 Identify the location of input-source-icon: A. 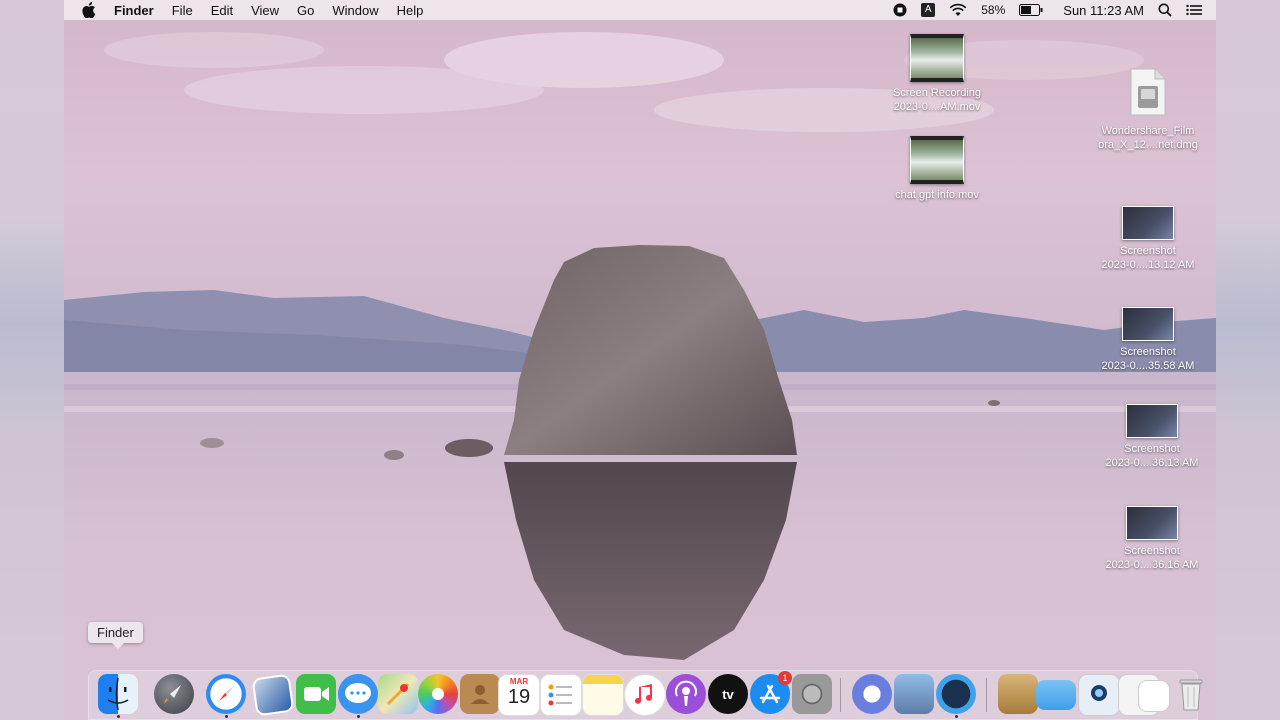
(928, 10).